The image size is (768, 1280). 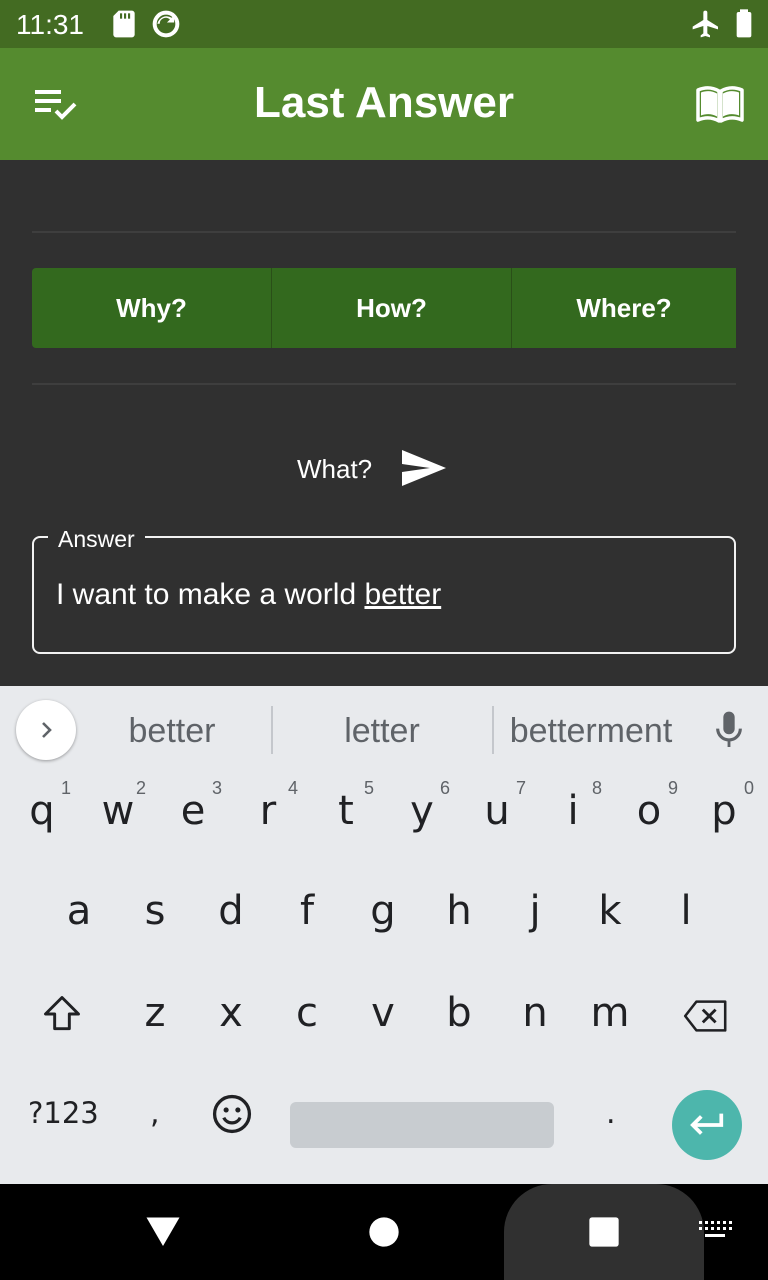 I want to click on key-b: b, so click(x=459, y=1013).